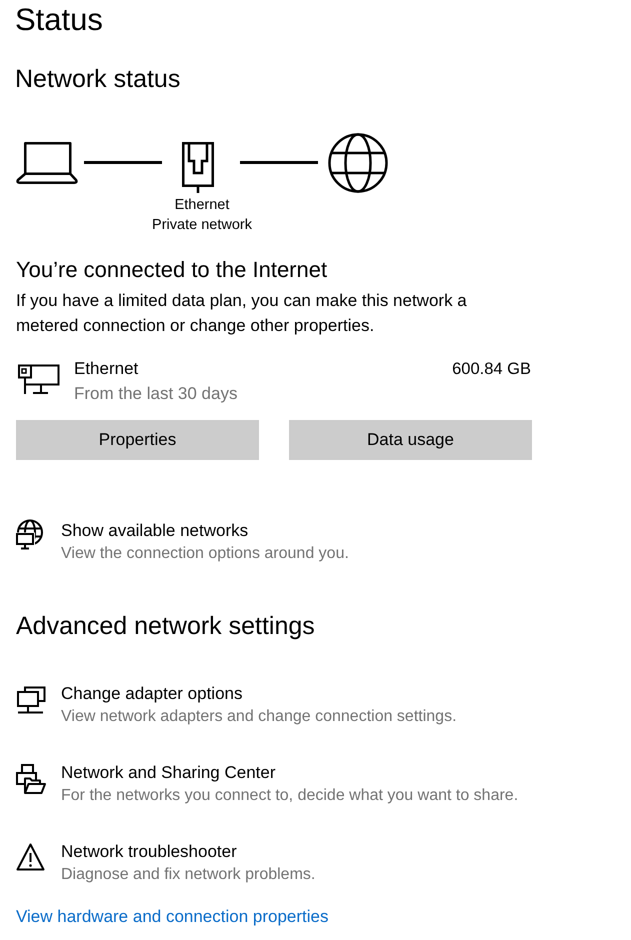  What do you see at coordinates (106, 369) in the screenshot?
I see `adapter-name: Ethernet` at bounding box center [106, 369].